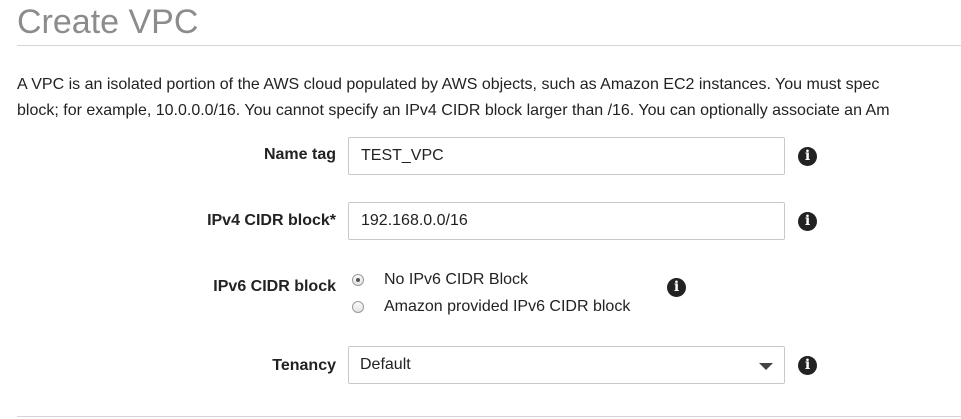 Image resolution: width=961 pixels, height=419 pixels. What do you see at coordinates (385, 364) in the screenshot?
I see `tenancy-selected-value: Default` at bounding box center [385, 364].